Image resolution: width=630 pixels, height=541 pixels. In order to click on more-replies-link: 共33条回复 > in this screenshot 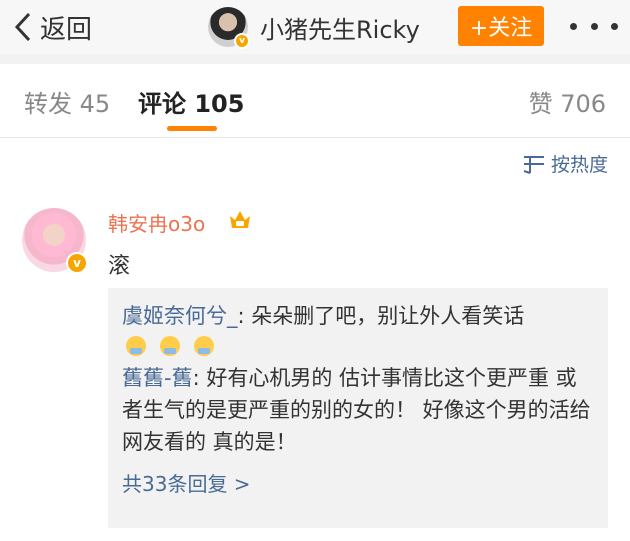, I will do `click(358, 482)`.